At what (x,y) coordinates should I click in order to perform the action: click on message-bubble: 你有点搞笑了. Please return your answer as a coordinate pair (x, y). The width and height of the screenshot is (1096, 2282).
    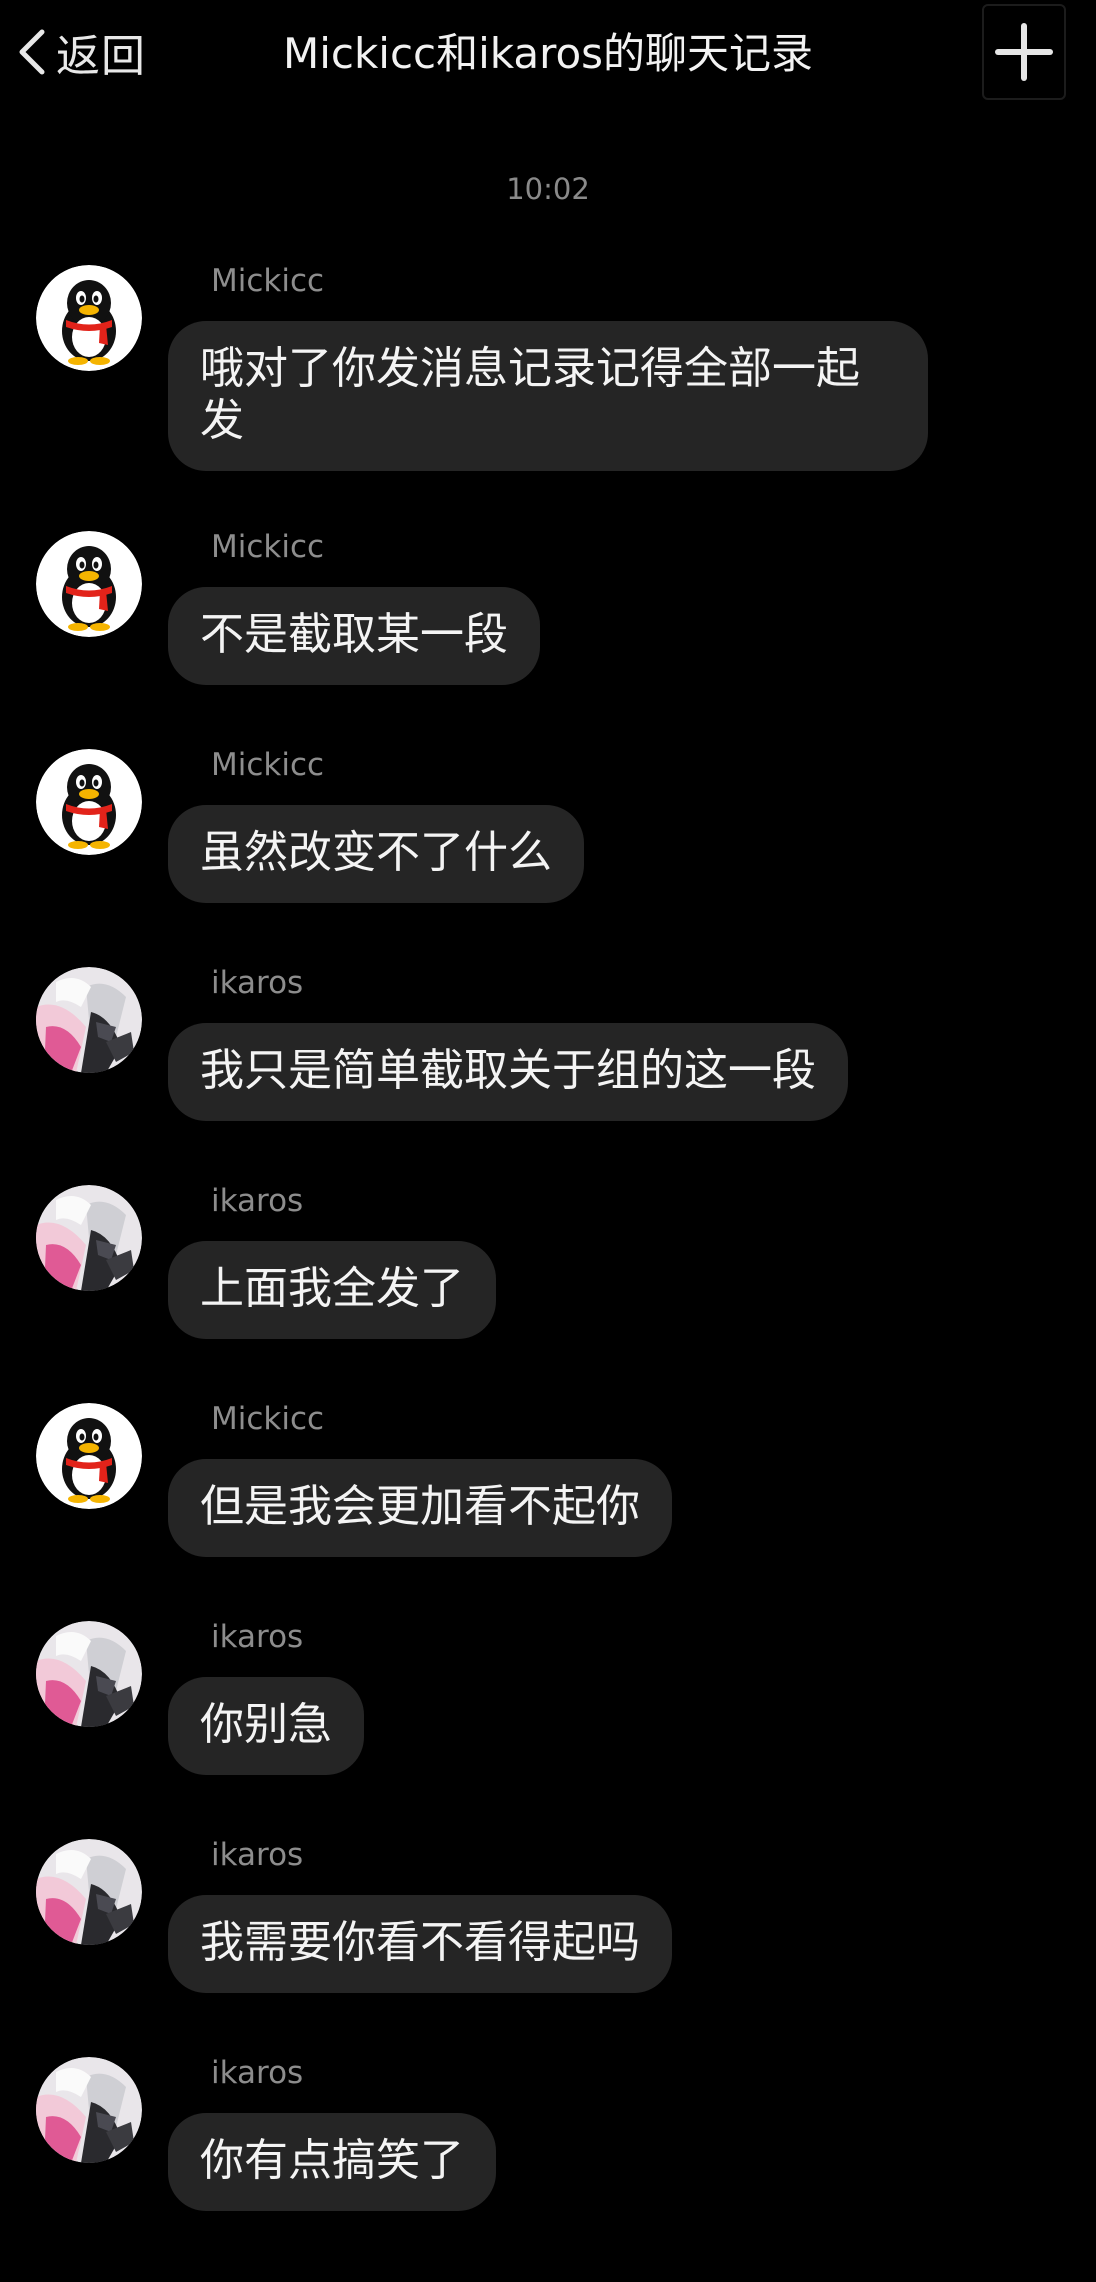
    Looking at the image, I should click on (332, 2162).